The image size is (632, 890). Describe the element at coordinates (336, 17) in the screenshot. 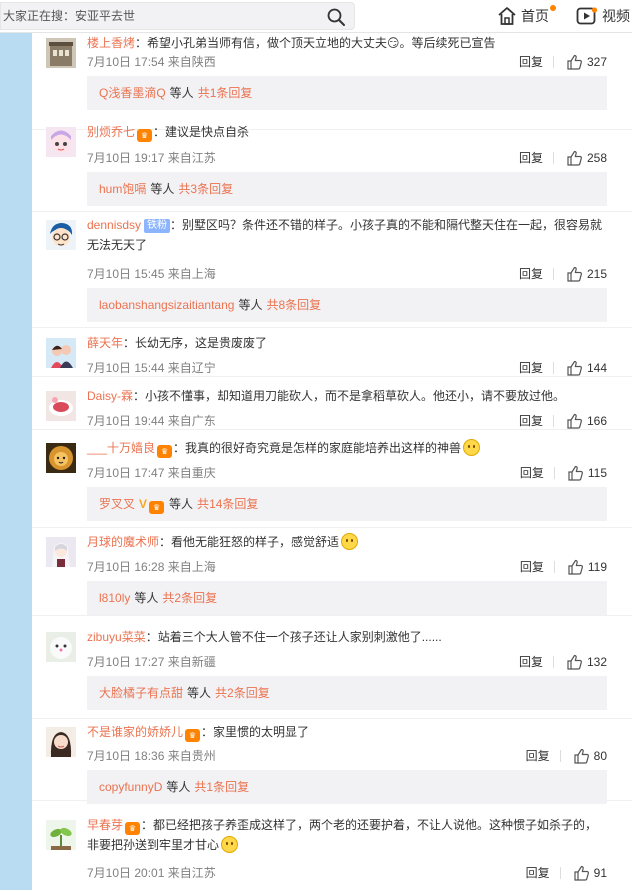

I see `search-icon` at that location.